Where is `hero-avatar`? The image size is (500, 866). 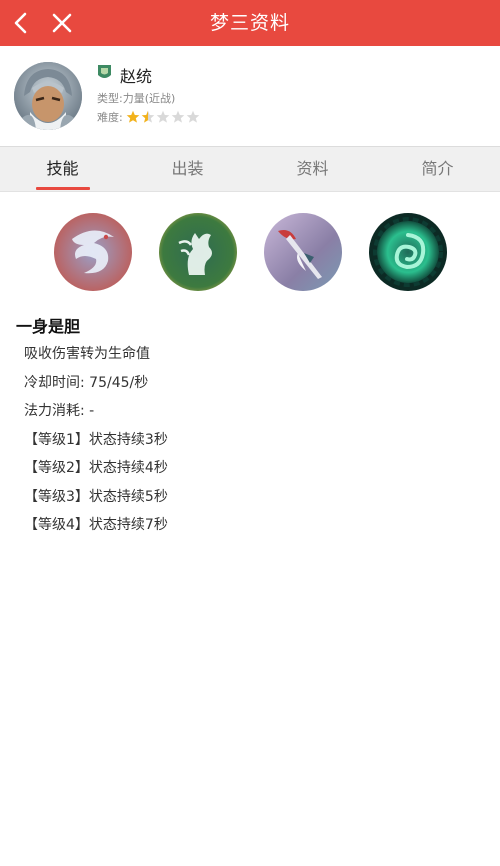 hero-avatar is located at coordinates (48, 96).